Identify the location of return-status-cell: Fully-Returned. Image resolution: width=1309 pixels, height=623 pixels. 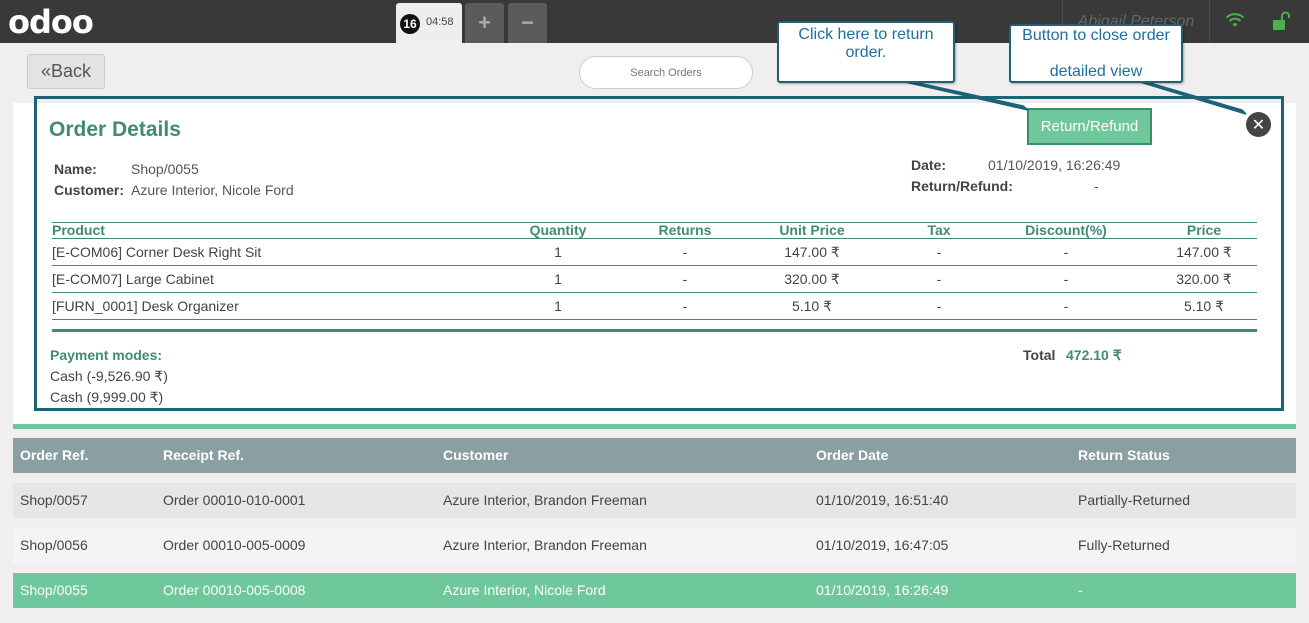
(1124, 545).